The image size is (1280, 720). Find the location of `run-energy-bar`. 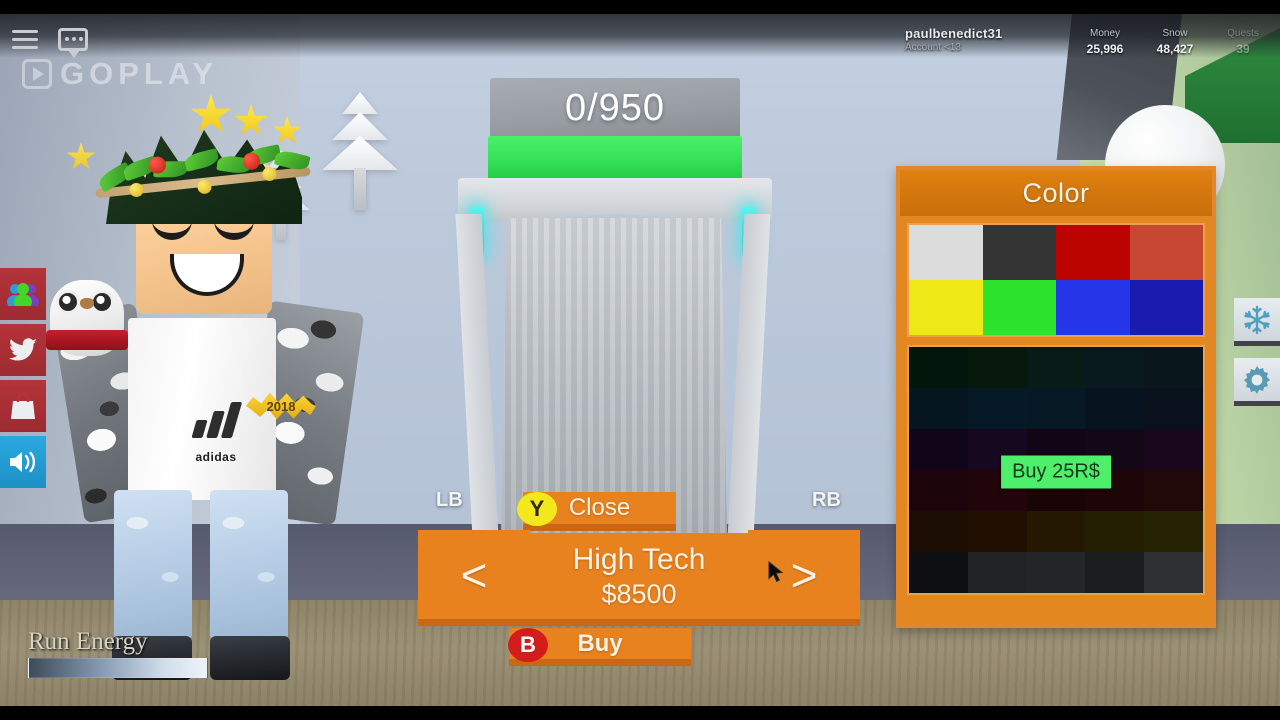

run-energy-bar is located at coordinates (118, 668).